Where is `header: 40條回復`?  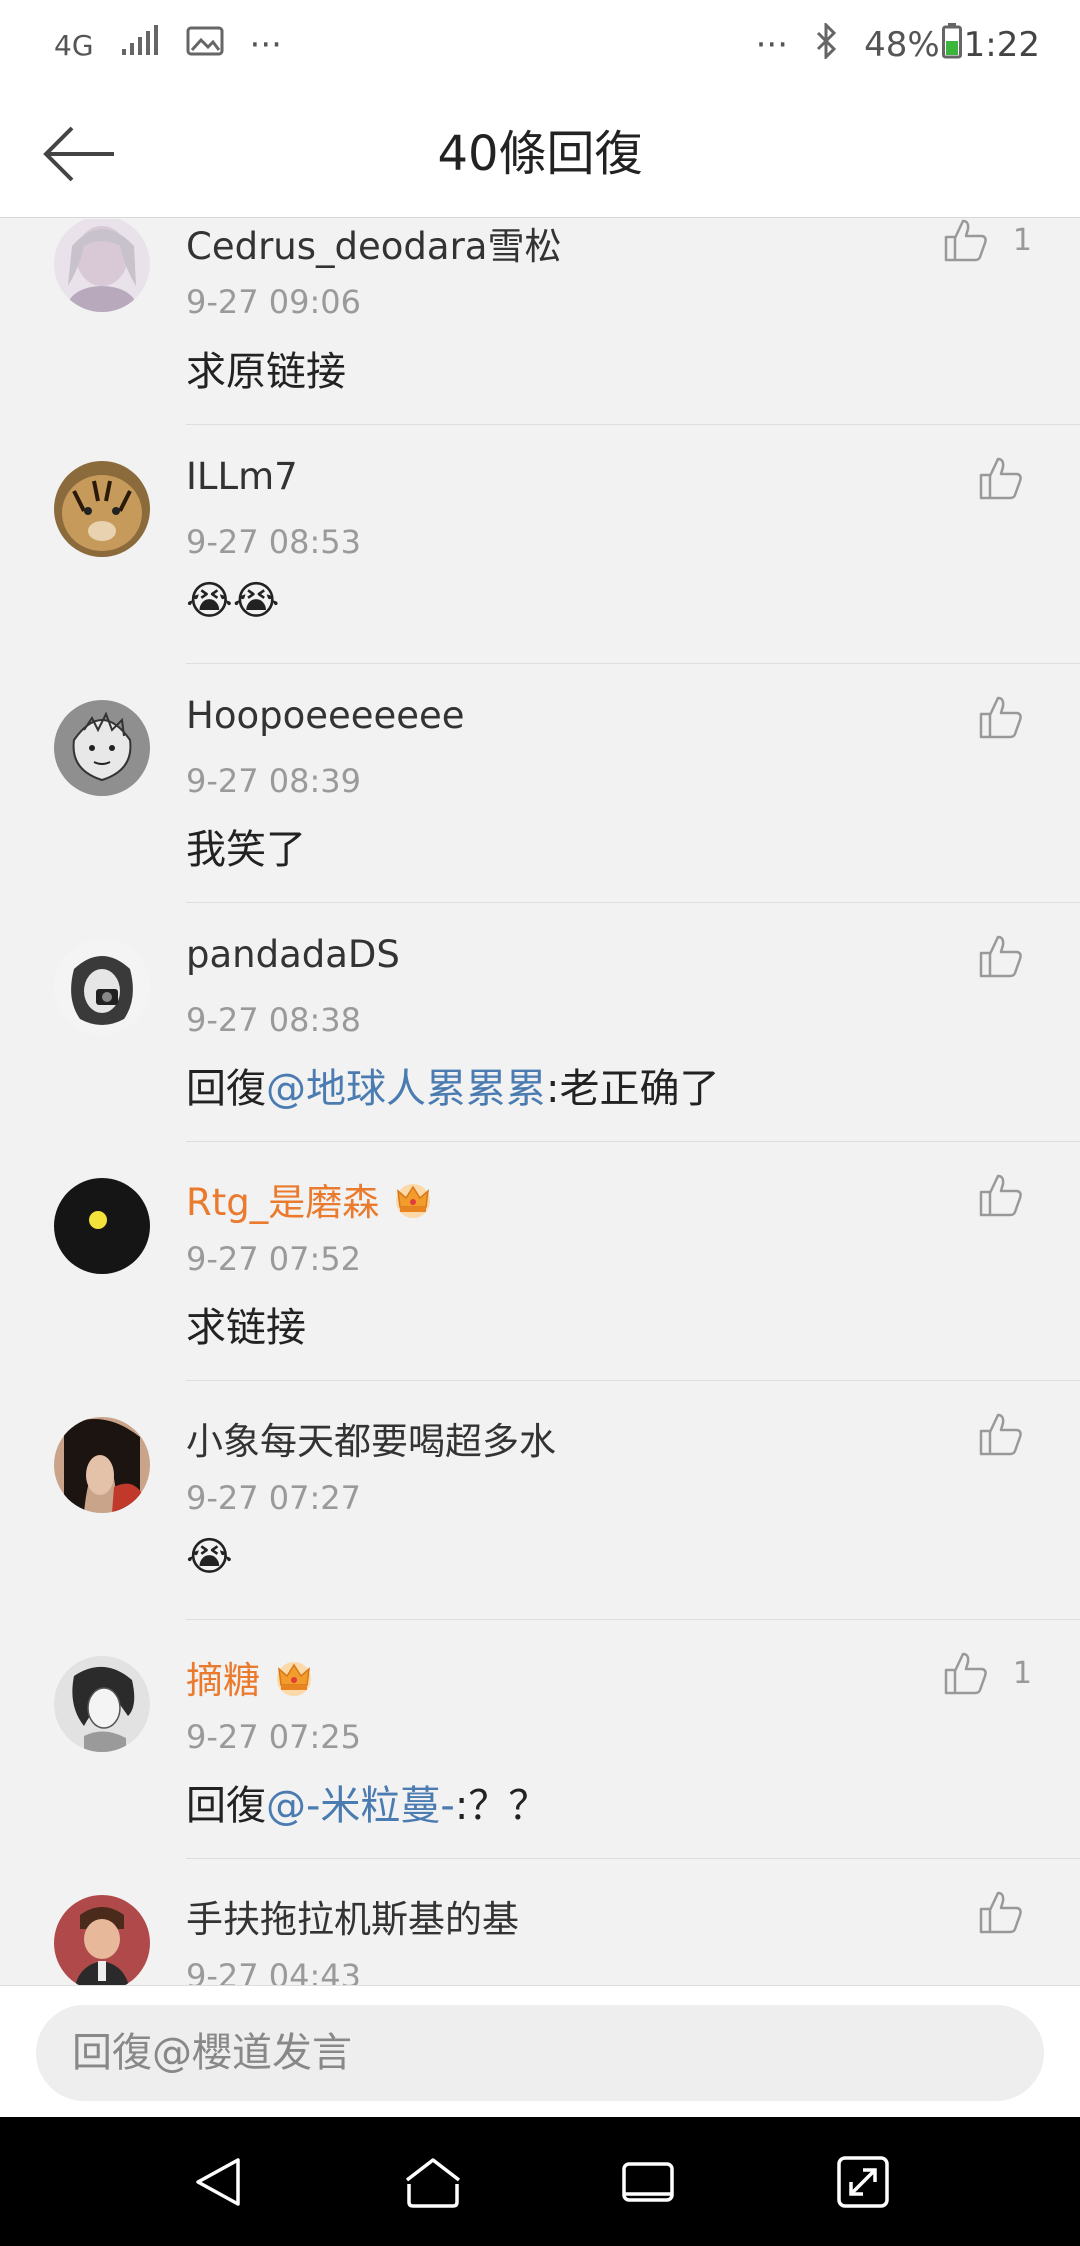 header: 40條回復 is located at coordinates (540, 154).